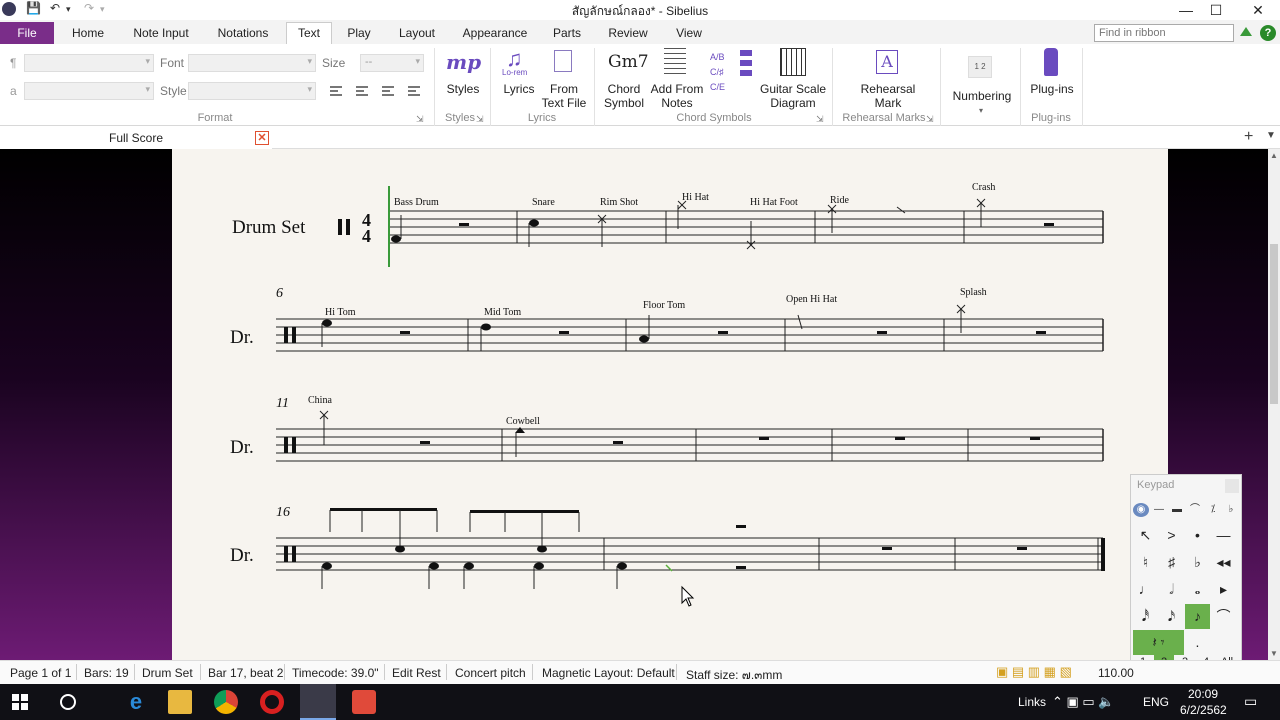 The height and width of the screenshot is (720, 1280). What do you see at coordinates (1271, 135) in the screenshot?
I see `tab-list-icon: ▼` at bounding box center [1271, 135].